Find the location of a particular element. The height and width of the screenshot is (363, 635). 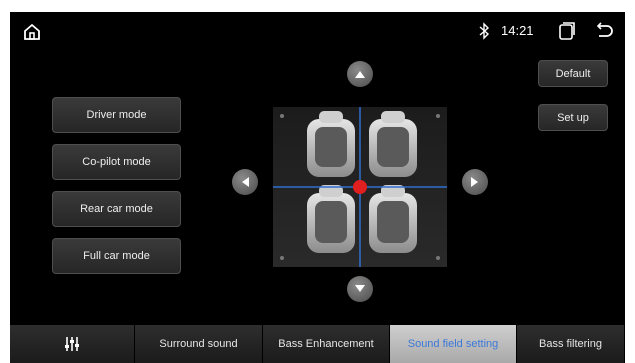

tab-sound-field-setting: Sound field setting is located at coordinates (453, 344).